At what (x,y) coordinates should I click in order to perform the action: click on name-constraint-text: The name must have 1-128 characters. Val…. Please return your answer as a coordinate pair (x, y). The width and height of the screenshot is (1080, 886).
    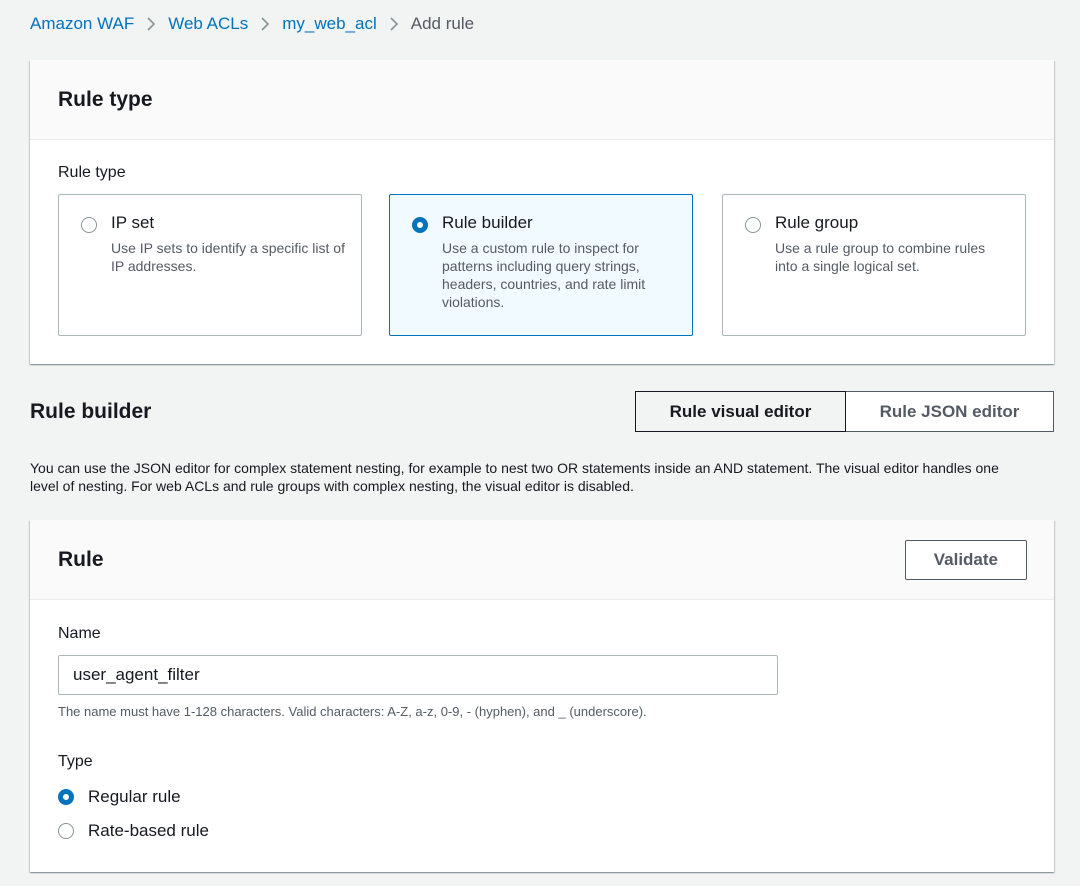
    Looking at the image, I should click on (352, 711).